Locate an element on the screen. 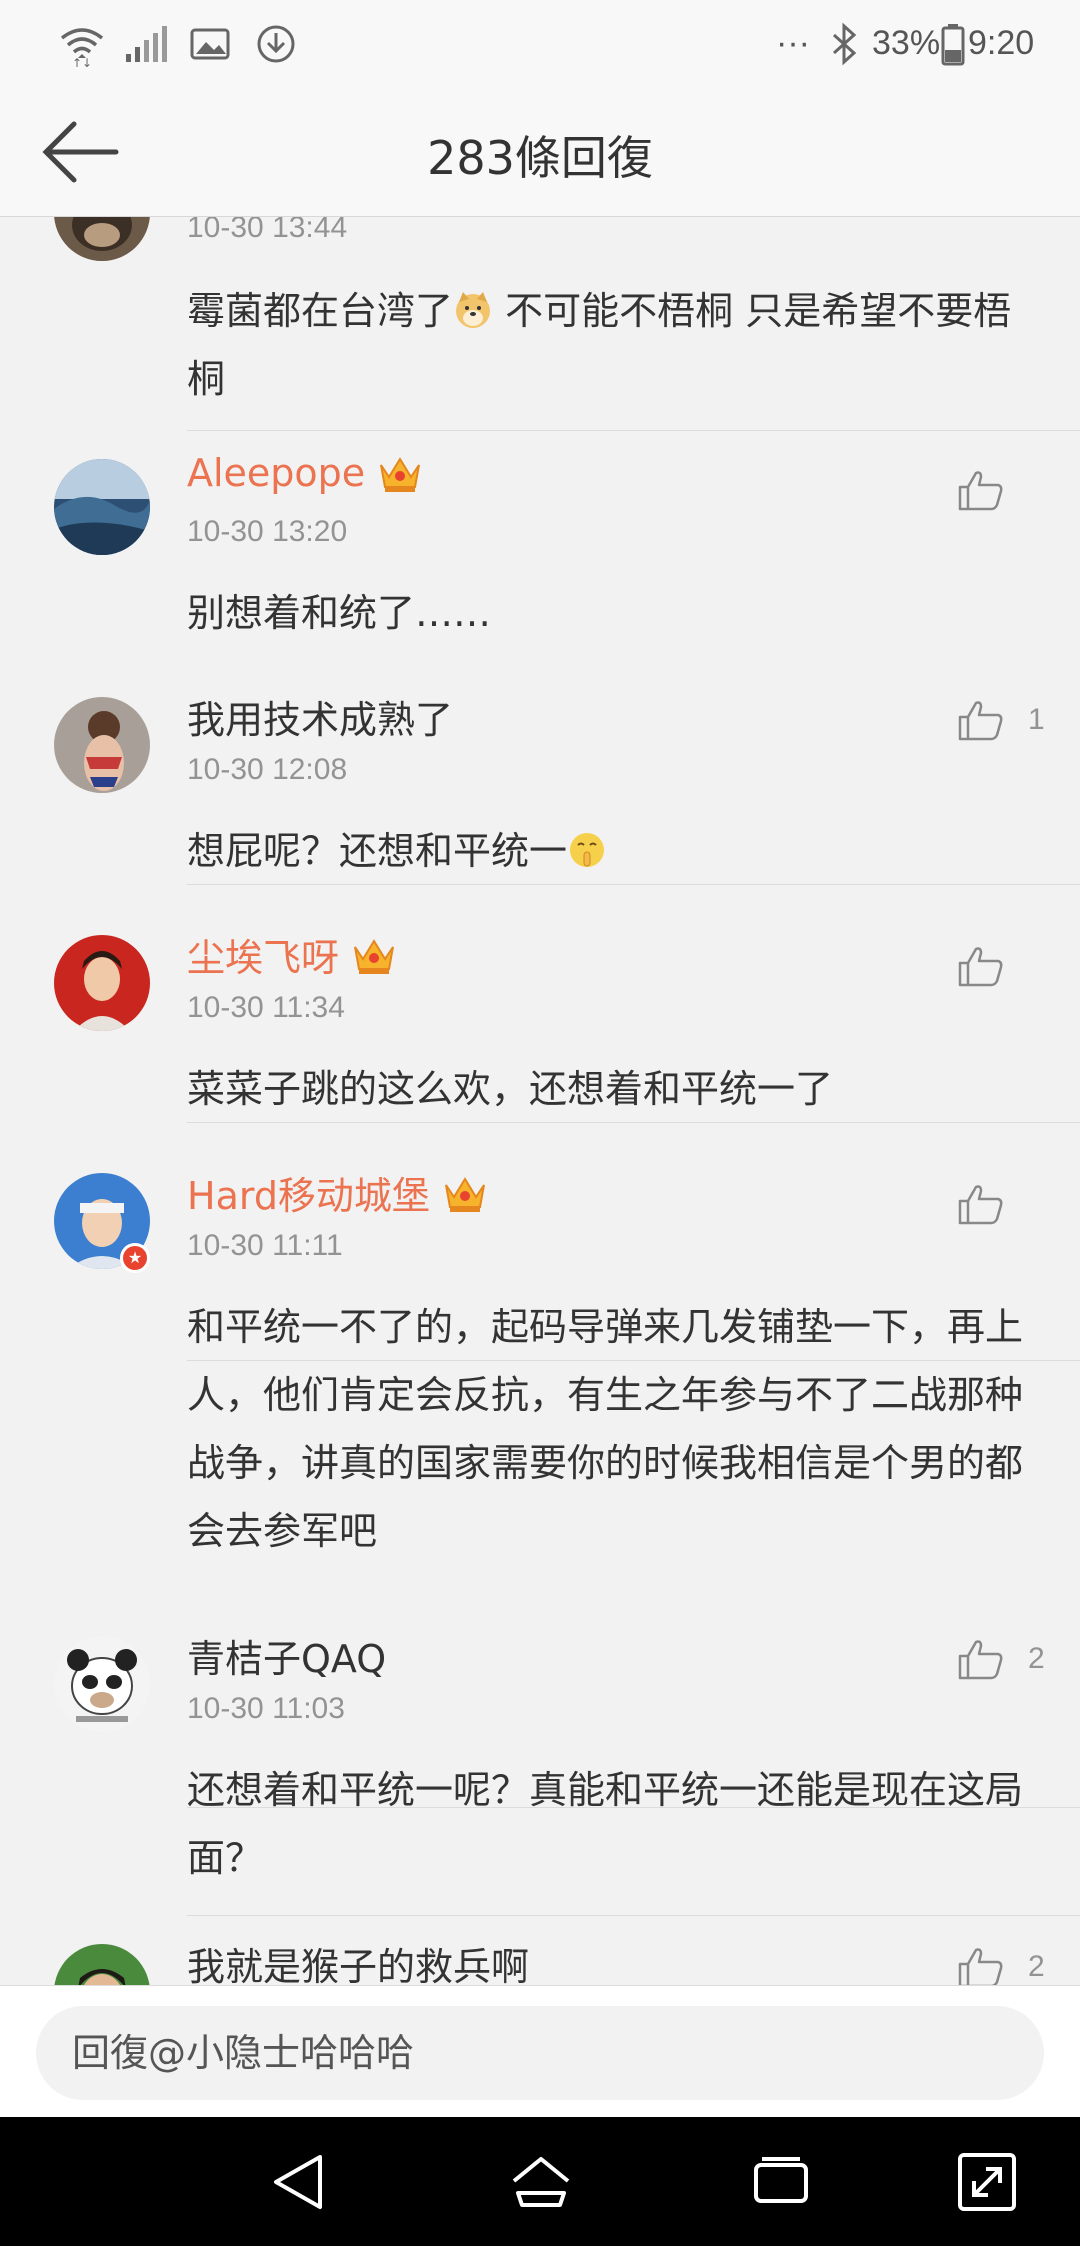 The width and height of the screenshot is (1080, 2246). reply-bar is located at coordinates (540, 2051).